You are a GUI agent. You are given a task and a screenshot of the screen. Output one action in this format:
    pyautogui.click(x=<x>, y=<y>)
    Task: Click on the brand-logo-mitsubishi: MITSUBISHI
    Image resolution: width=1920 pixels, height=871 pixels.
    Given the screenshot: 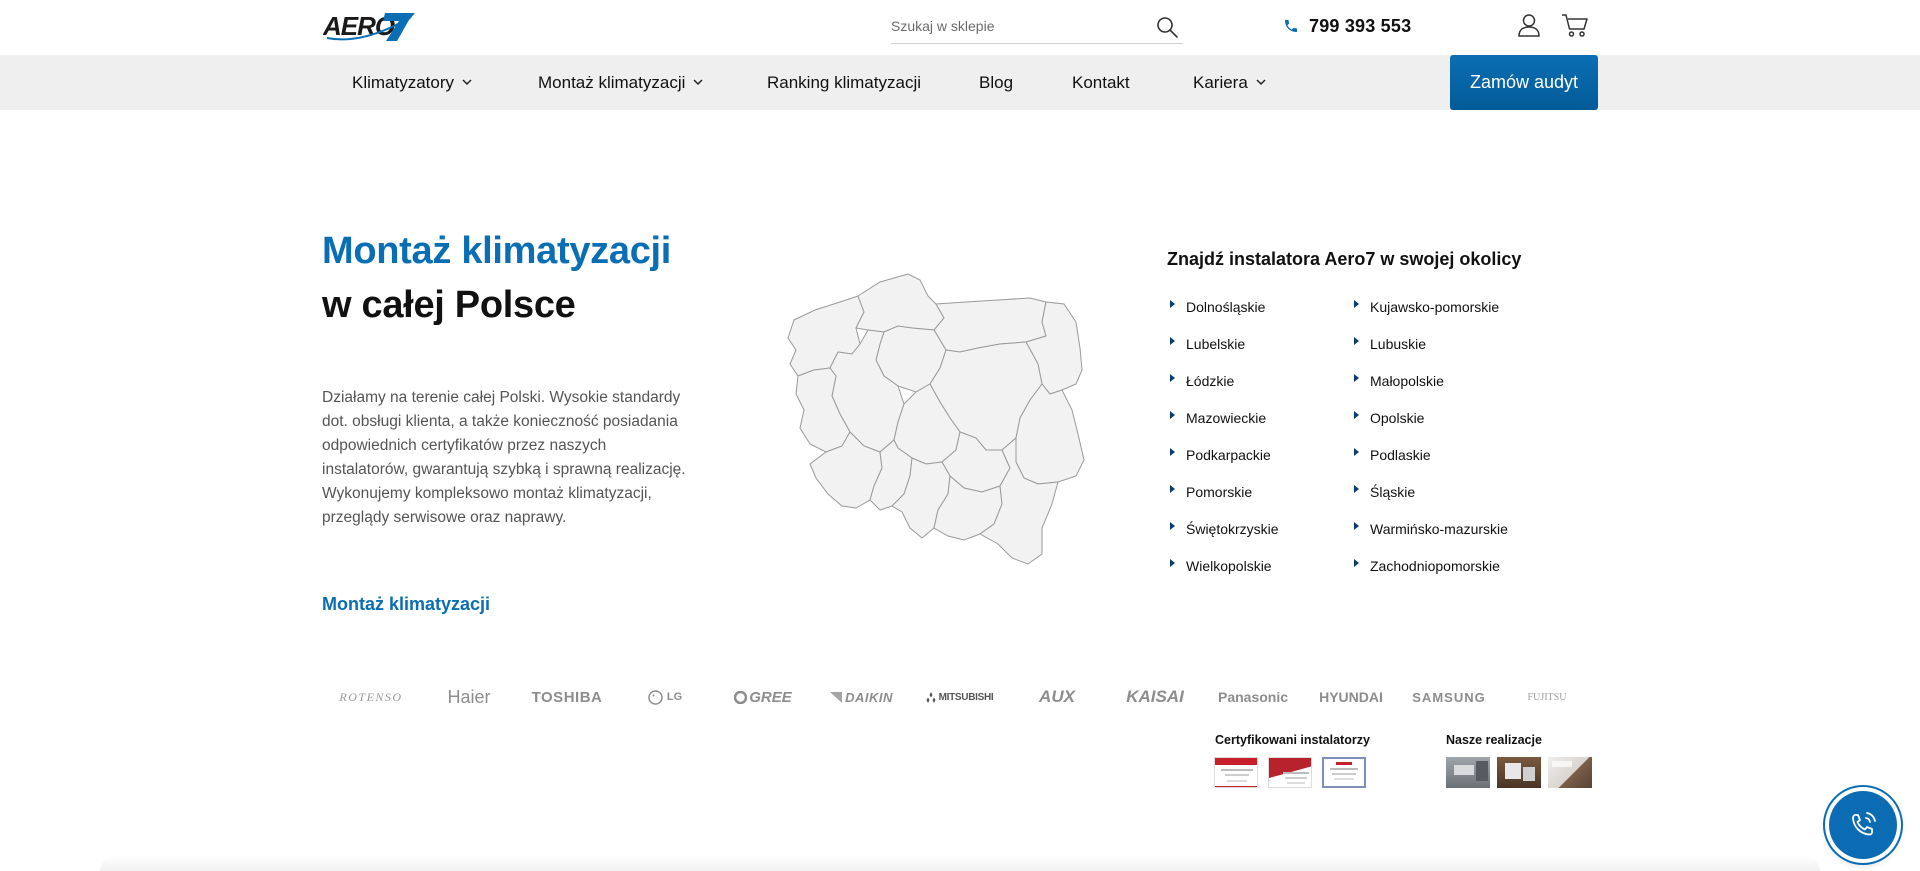 What is the action you would take?
    pyautogui.click(x=959, y=697)
    